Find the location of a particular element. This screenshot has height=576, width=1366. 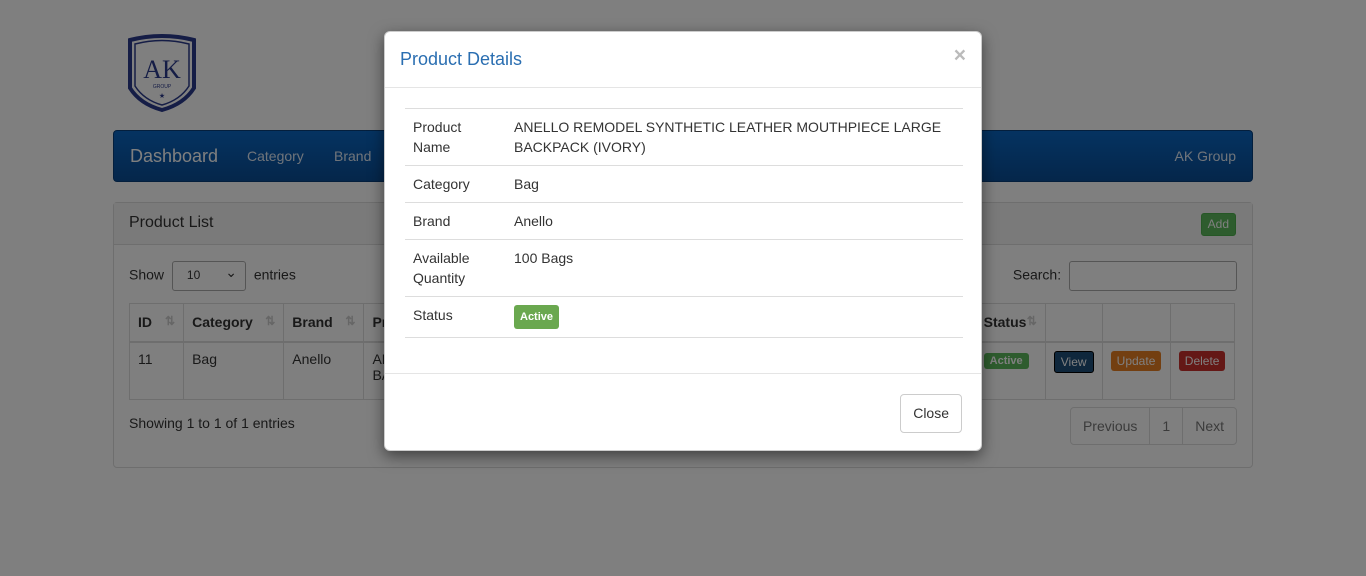

close-icon: × is located at coordinates (960, 56).